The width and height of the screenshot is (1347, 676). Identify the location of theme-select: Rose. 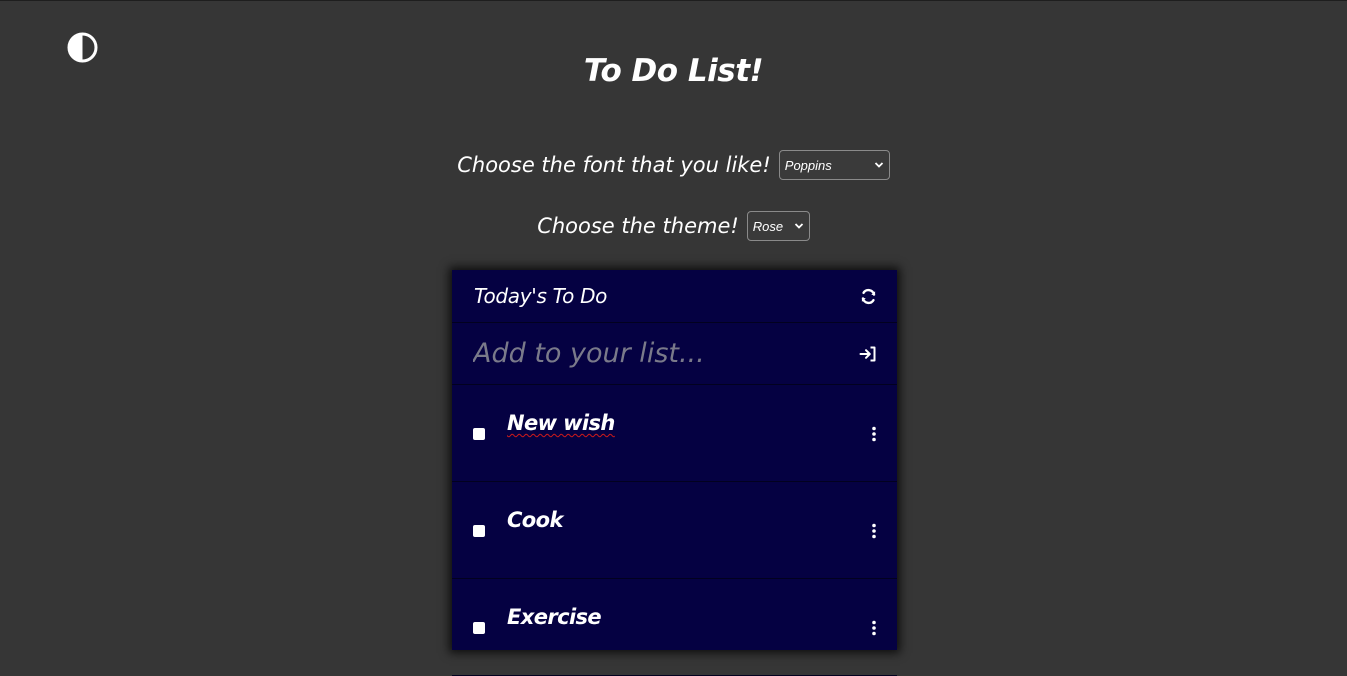
(778, 226).